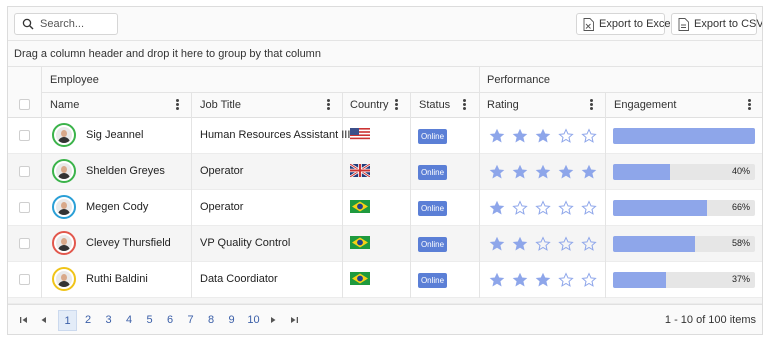  I want to click on table-row: Ruthi Baldini Data Coordiator Online 37%, so click(385, 280).